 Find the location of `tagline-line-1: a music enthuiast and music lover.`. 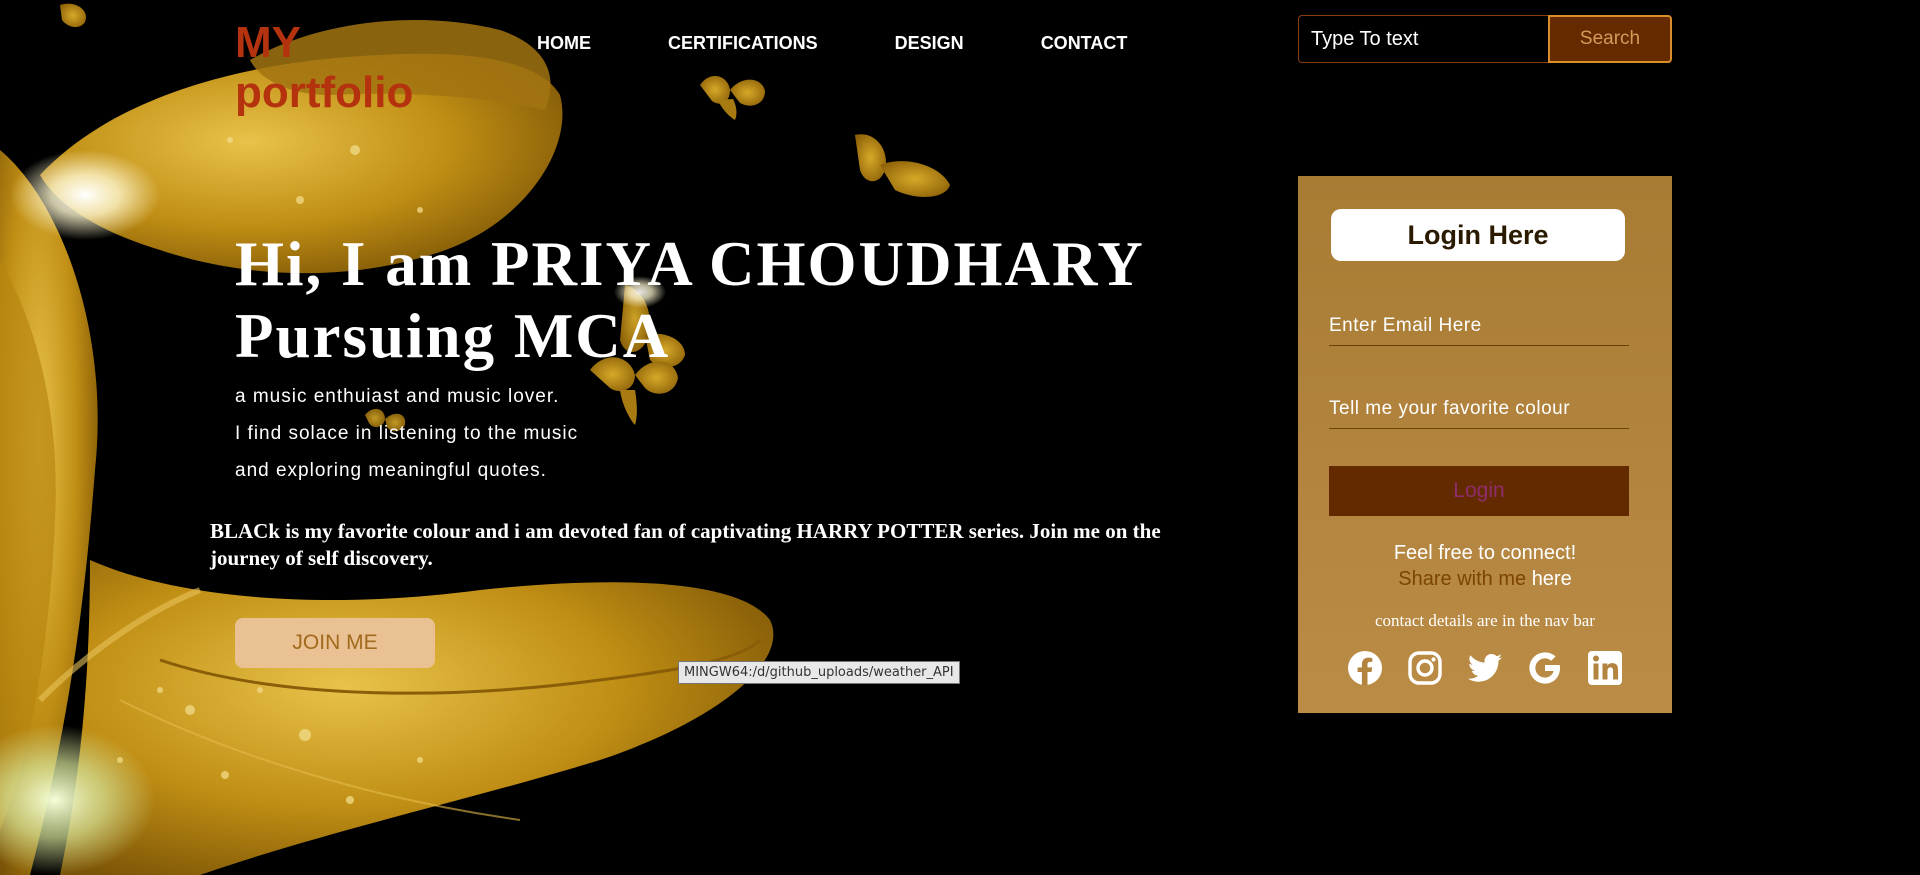

tagline-line-1: a music enthuiast and music lover. is located at coordinates (397, 396).